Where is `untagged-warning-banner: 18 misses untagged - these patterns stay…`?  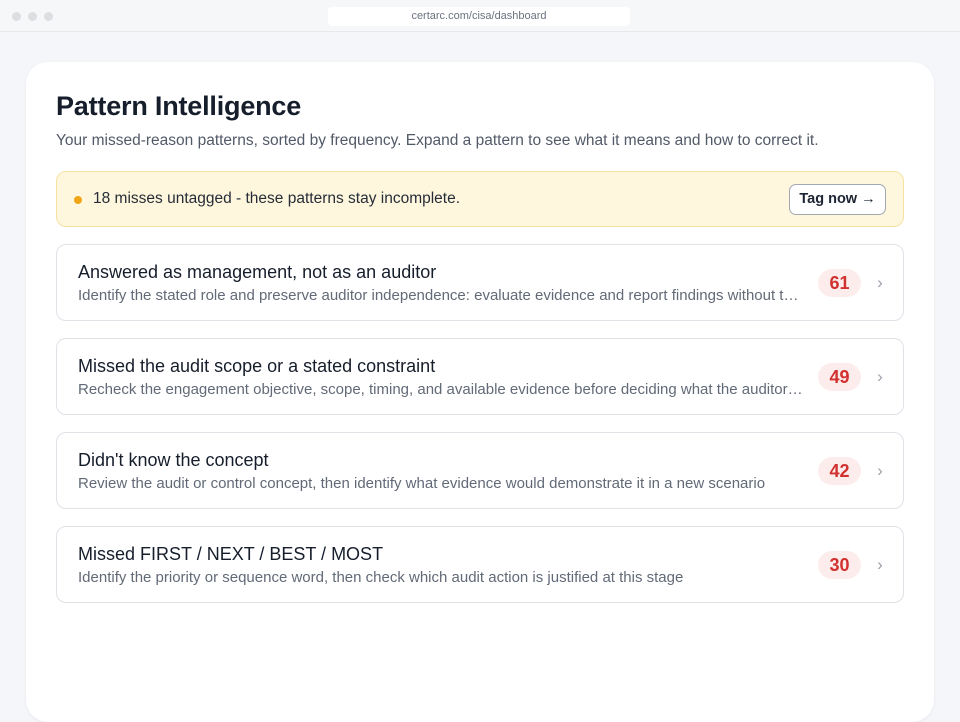
untagged-warning-banner: 18 misses untagged - these patterns stay… is located at coordinates (480, 199).